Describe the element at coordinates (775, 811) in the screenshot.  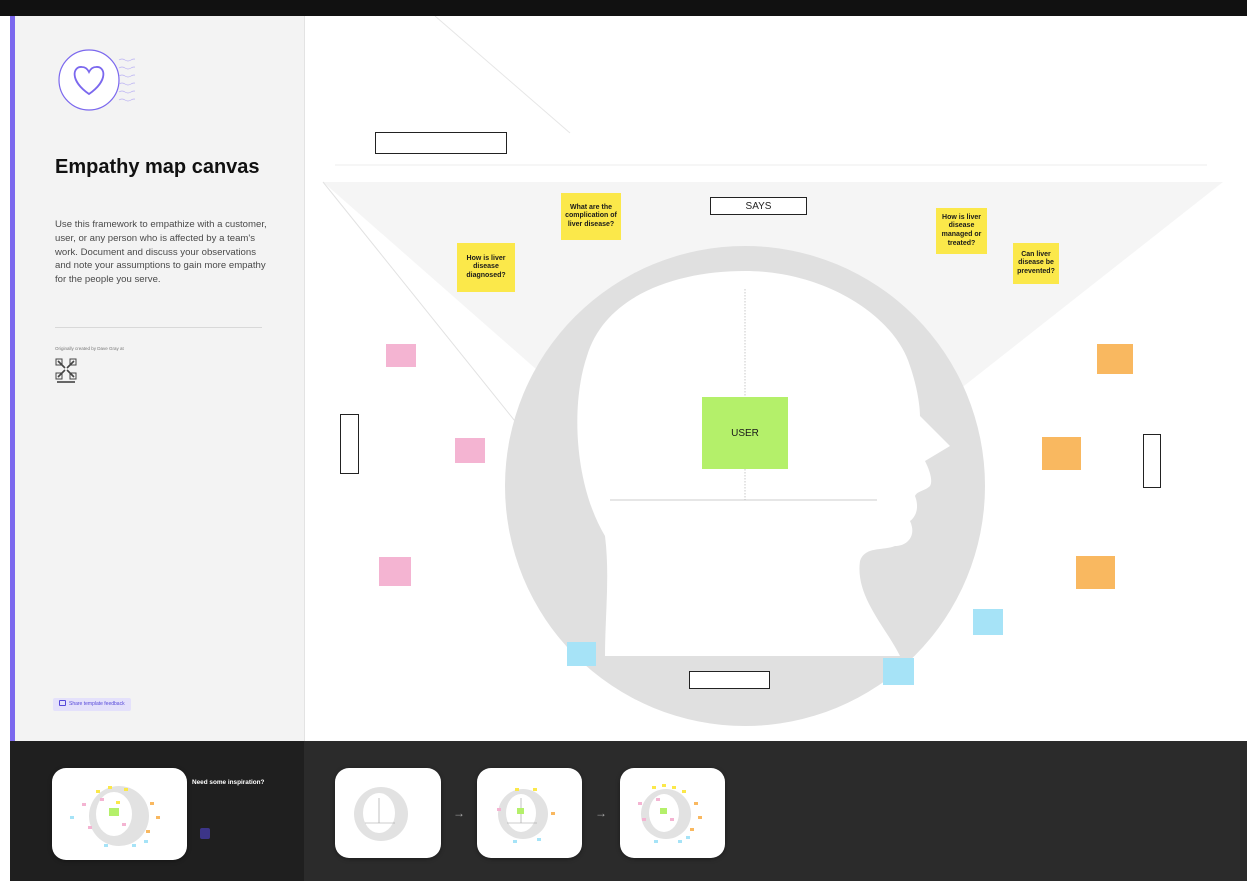
I see `template-steps-panel` at that location.